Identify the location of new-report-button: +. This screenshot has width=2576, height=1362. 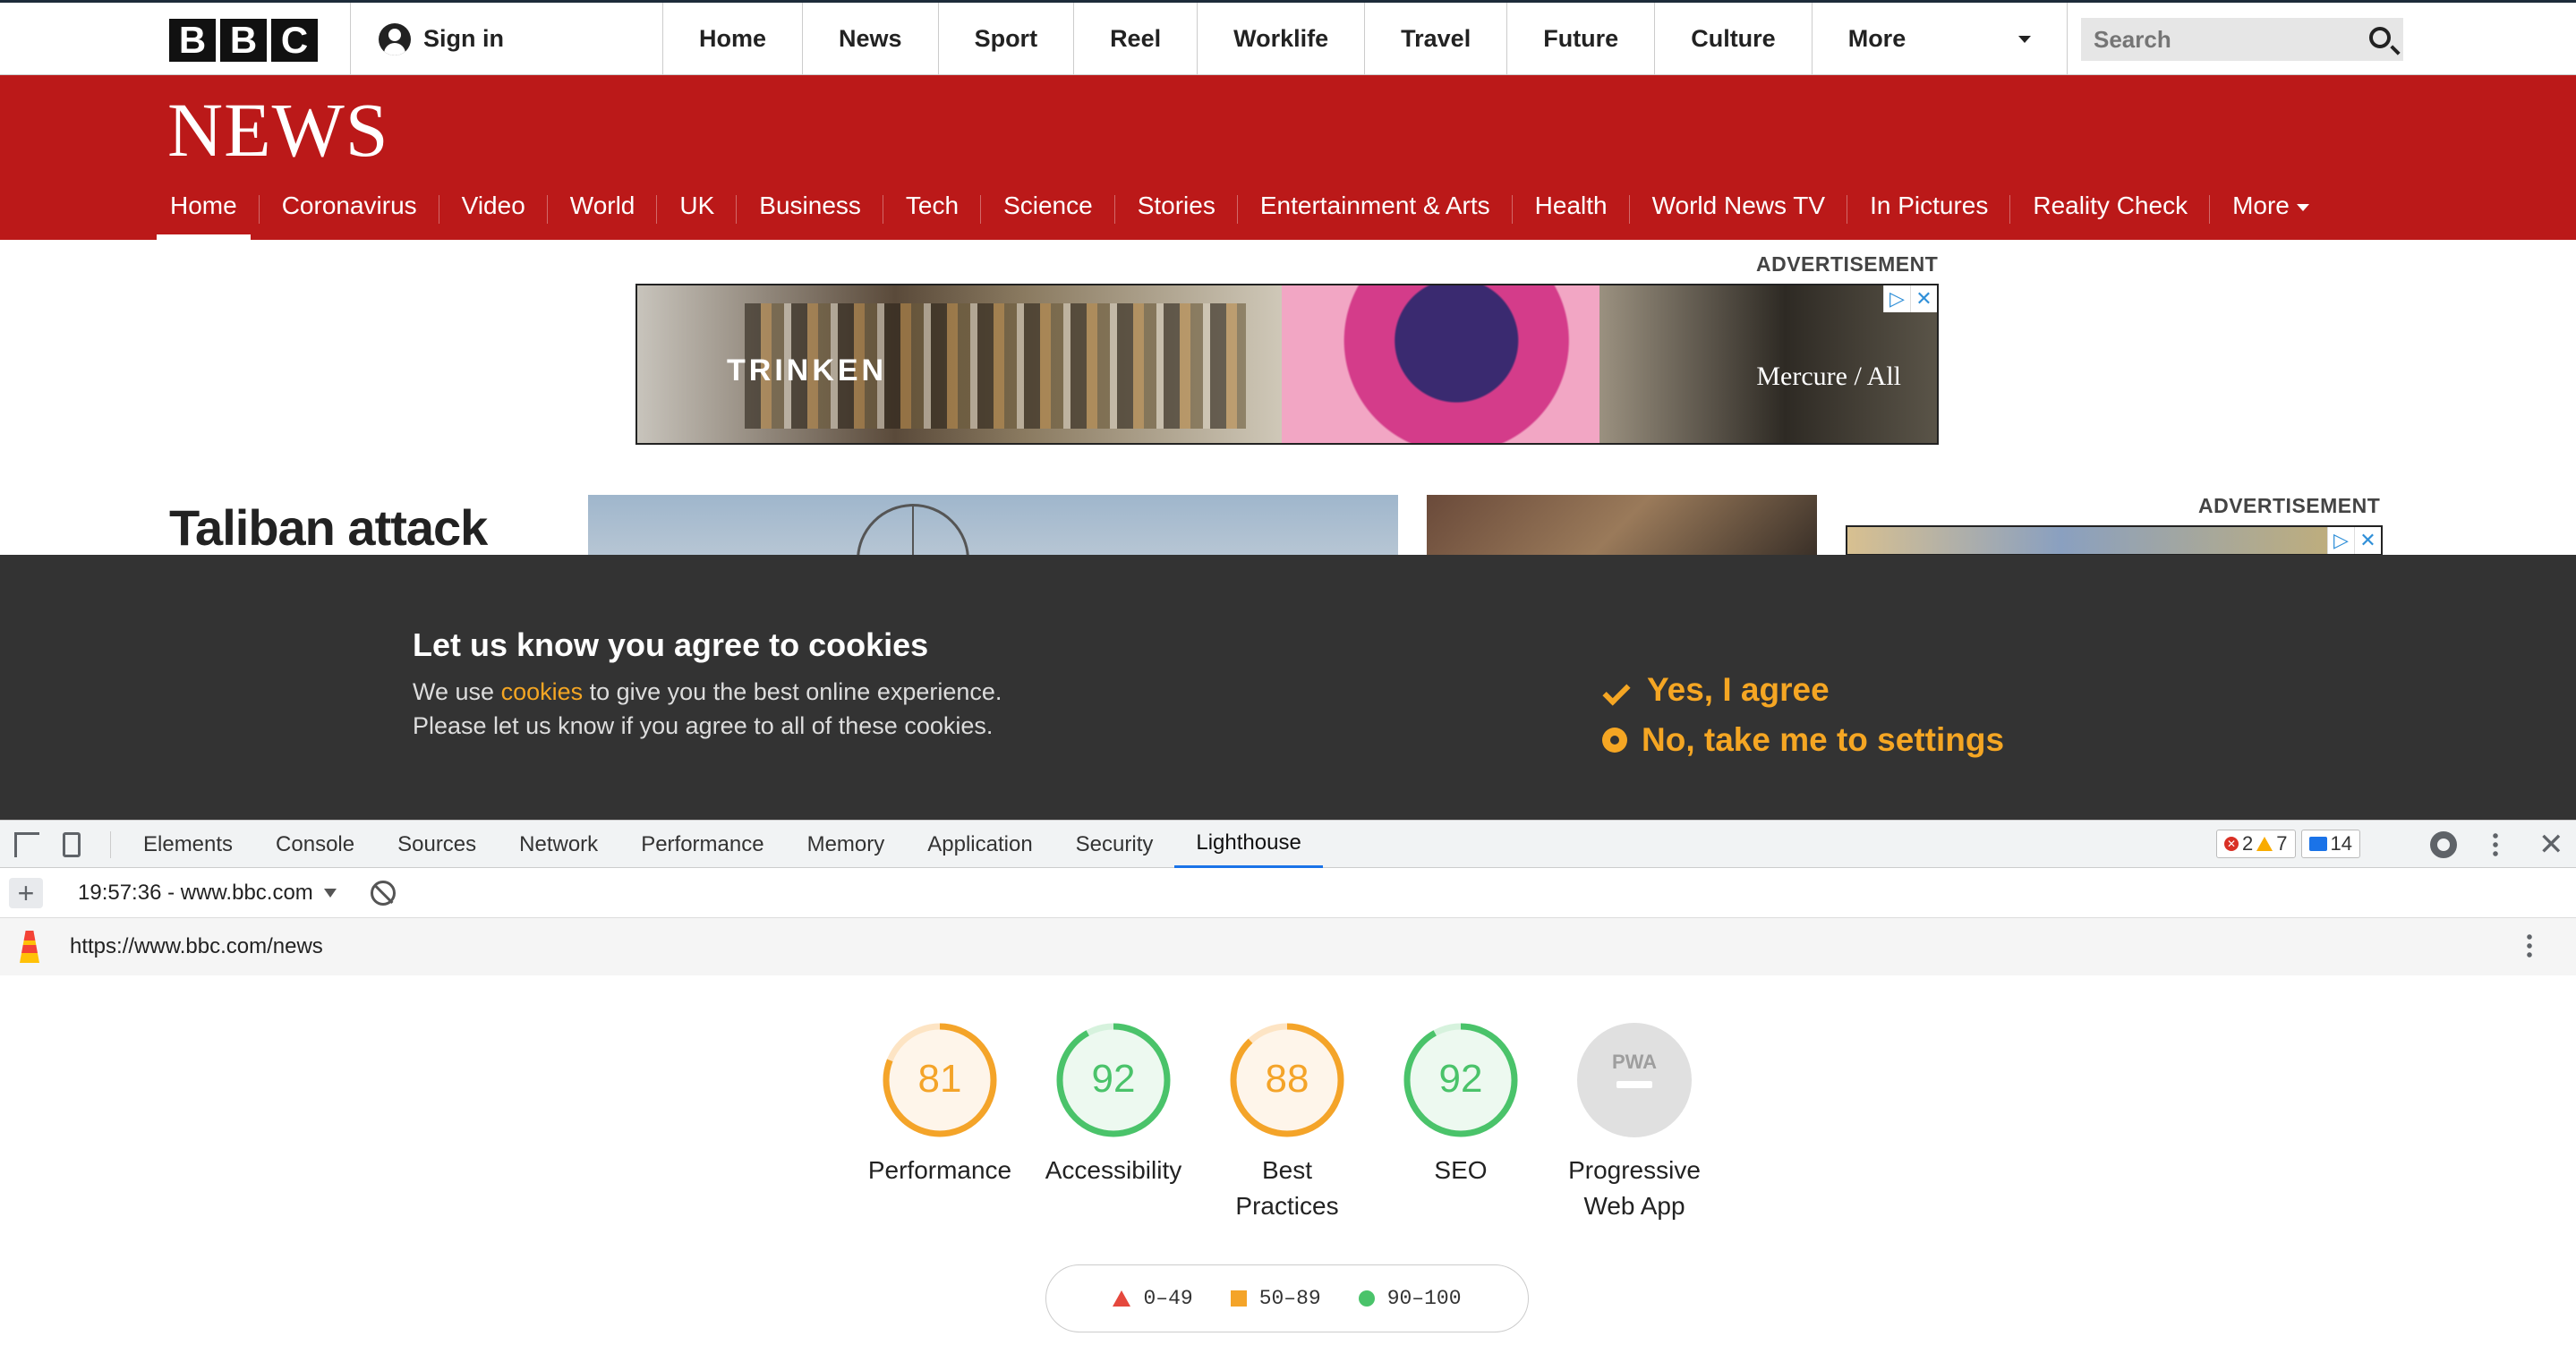
(26, 893).